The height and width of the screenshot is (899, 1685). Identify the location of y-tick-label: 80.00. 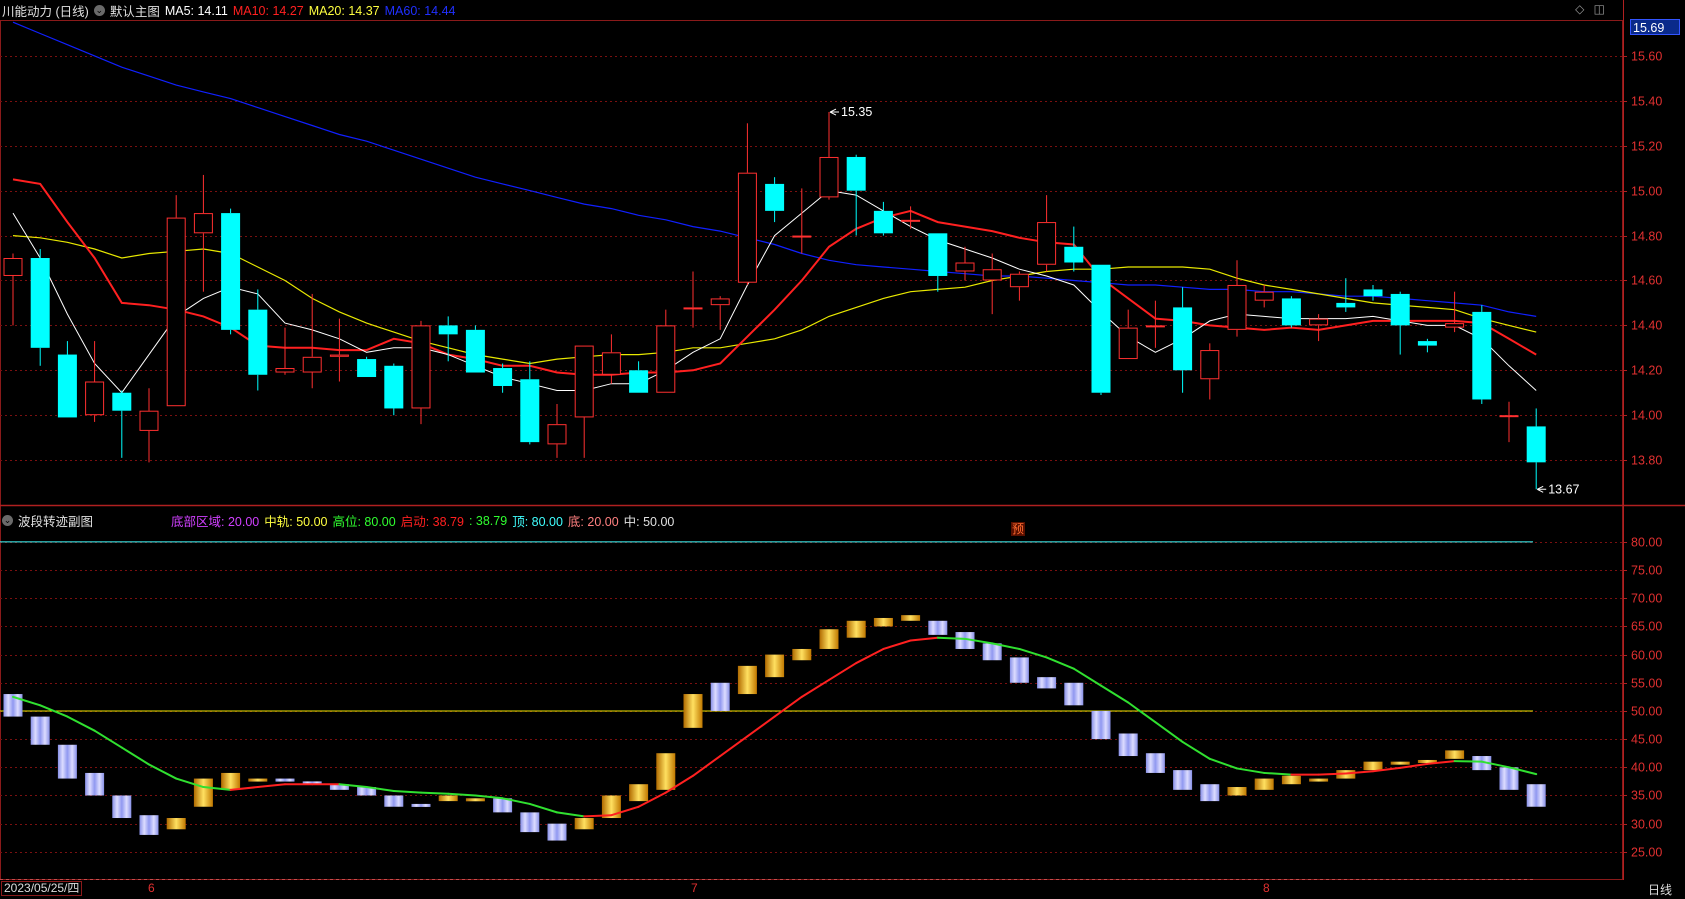
(1646, 543).